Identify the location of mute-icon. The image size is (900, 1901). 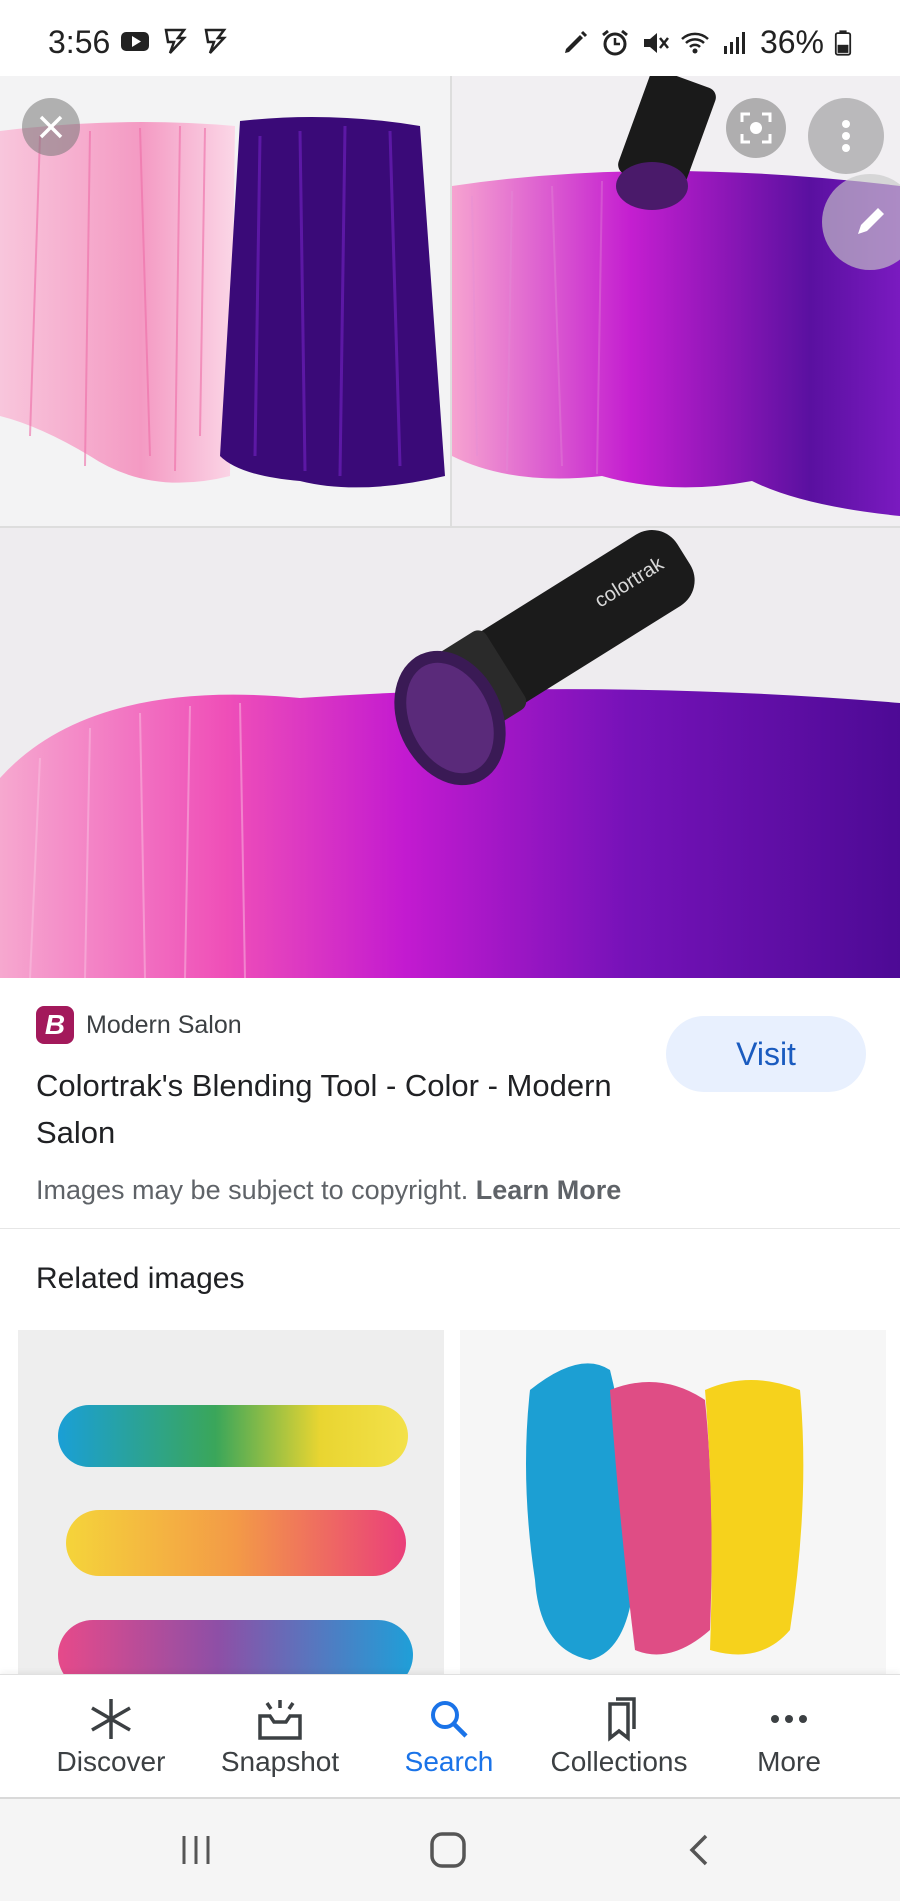
(656, 42).